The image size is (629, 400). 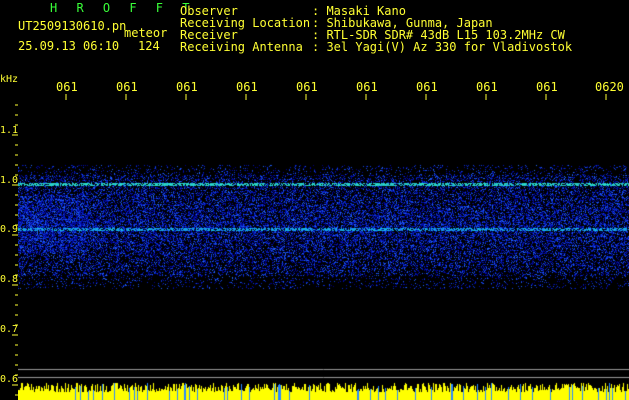 I want to click on y-unit-label: kHz, so click(x=9, y=79).